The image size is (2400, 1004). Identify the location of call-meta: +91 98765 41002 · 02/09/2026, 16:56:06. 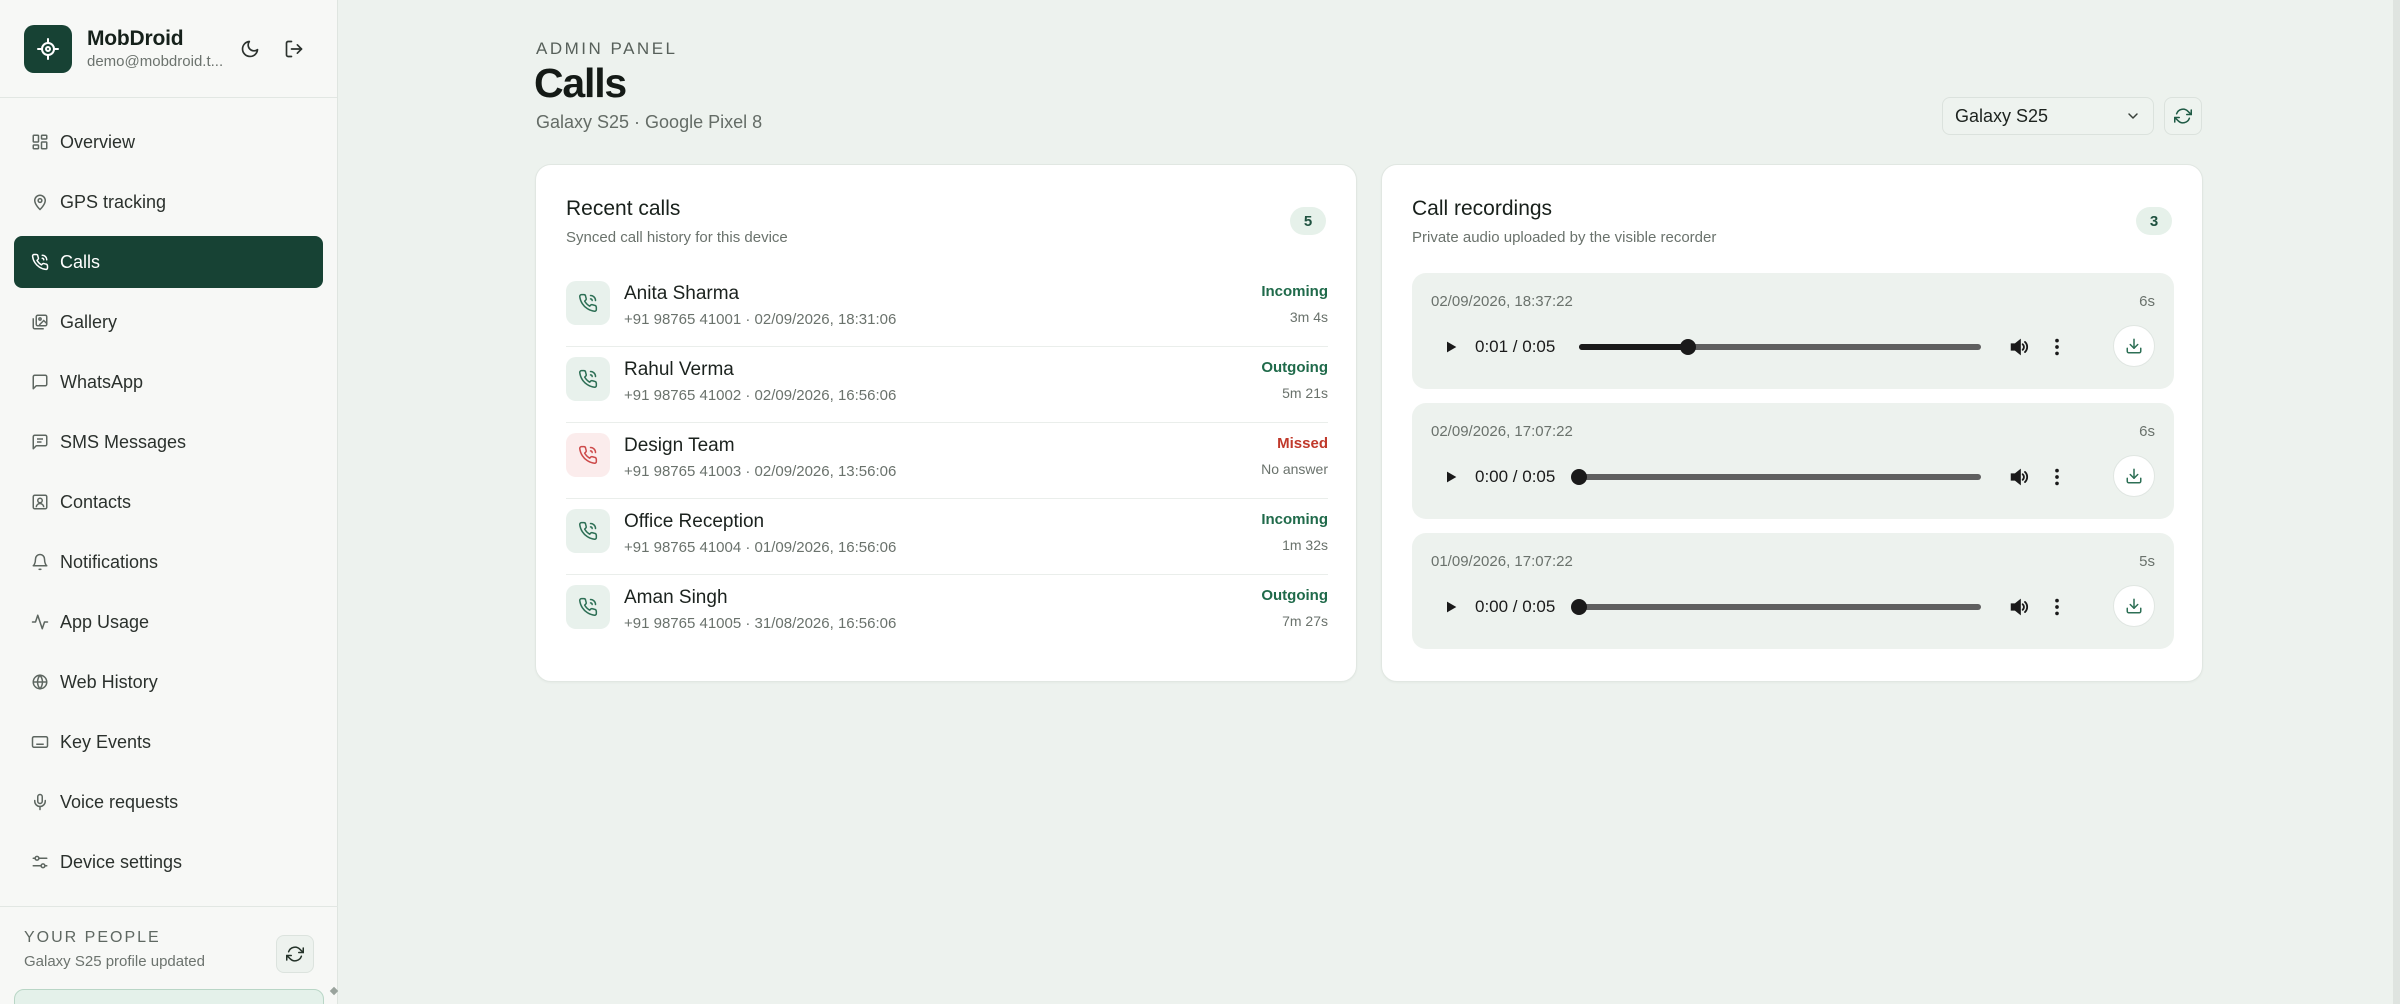
(760, 395).